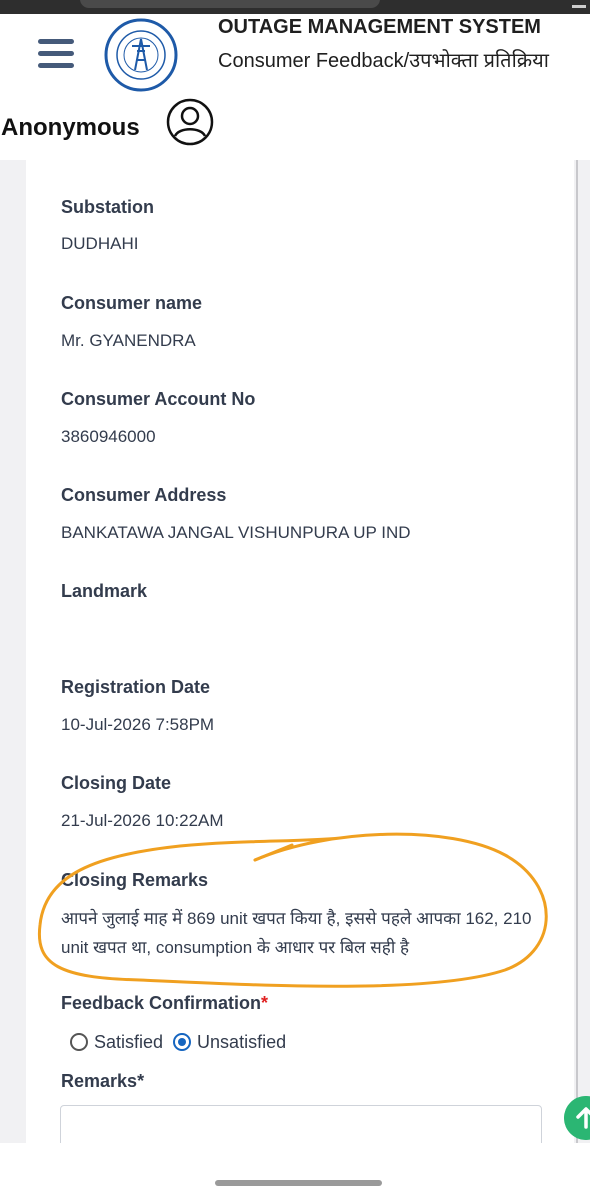 Image resolution: width=590 pixels, height=1199 pixels. I want to click on closing-remarks-label: Closing Remarks, so click(135, 880).